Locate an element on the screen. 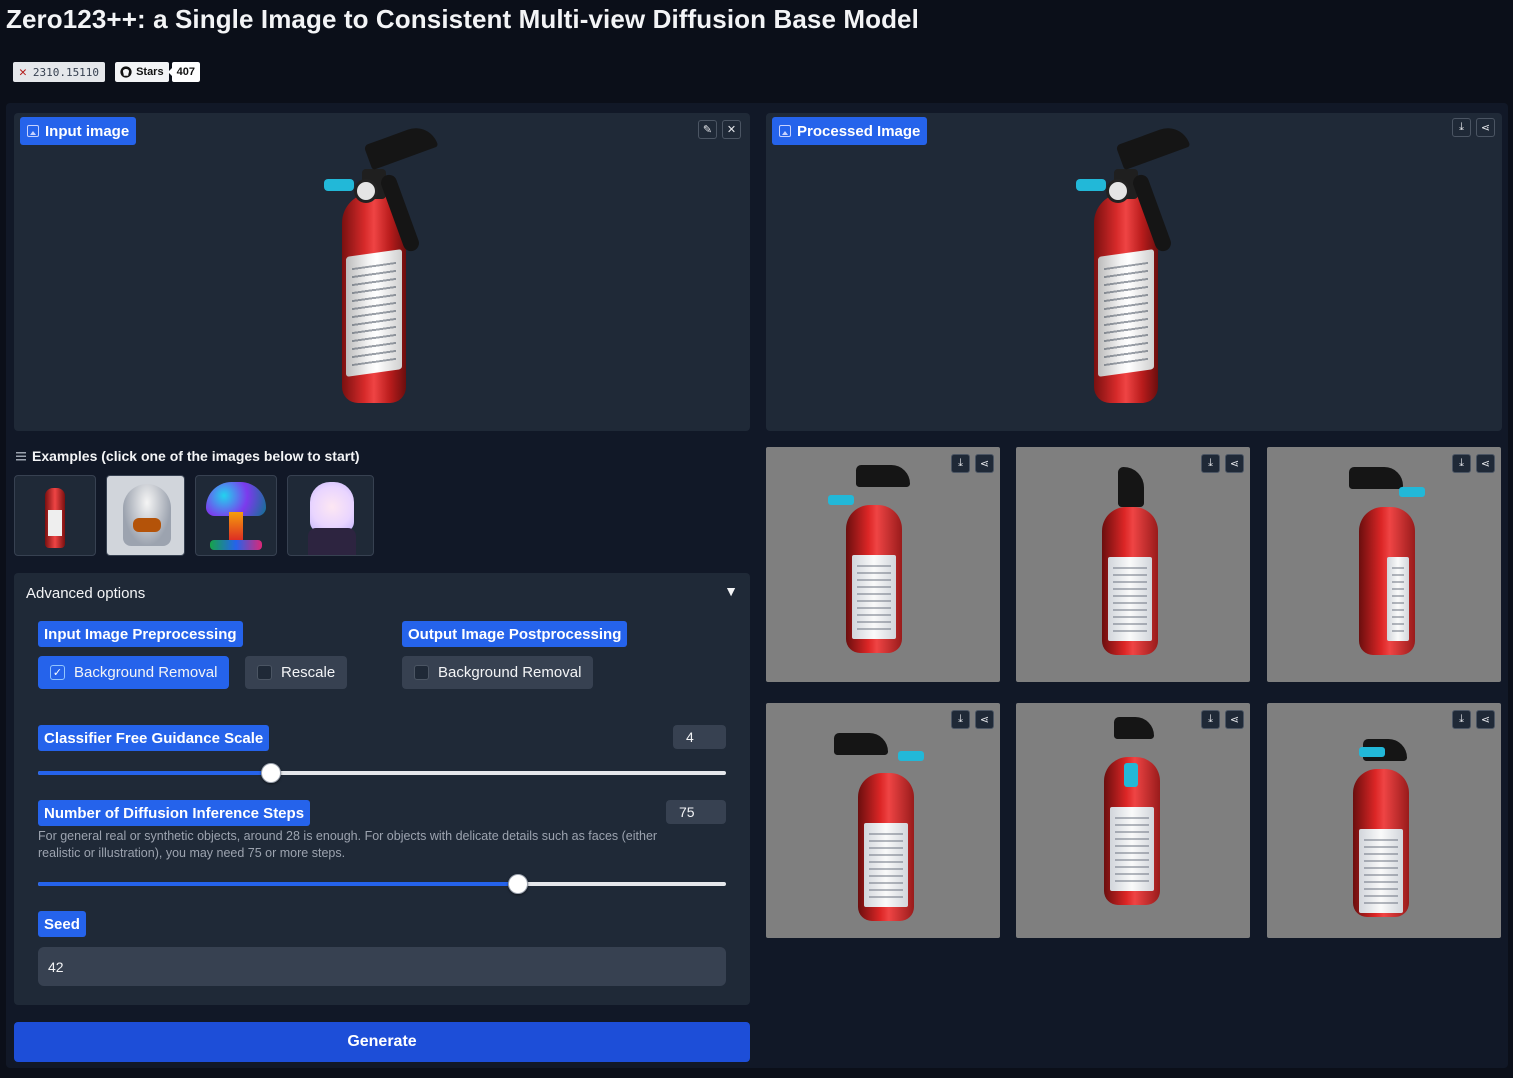  inference-steps-slider is located at coordinates (382, 884).